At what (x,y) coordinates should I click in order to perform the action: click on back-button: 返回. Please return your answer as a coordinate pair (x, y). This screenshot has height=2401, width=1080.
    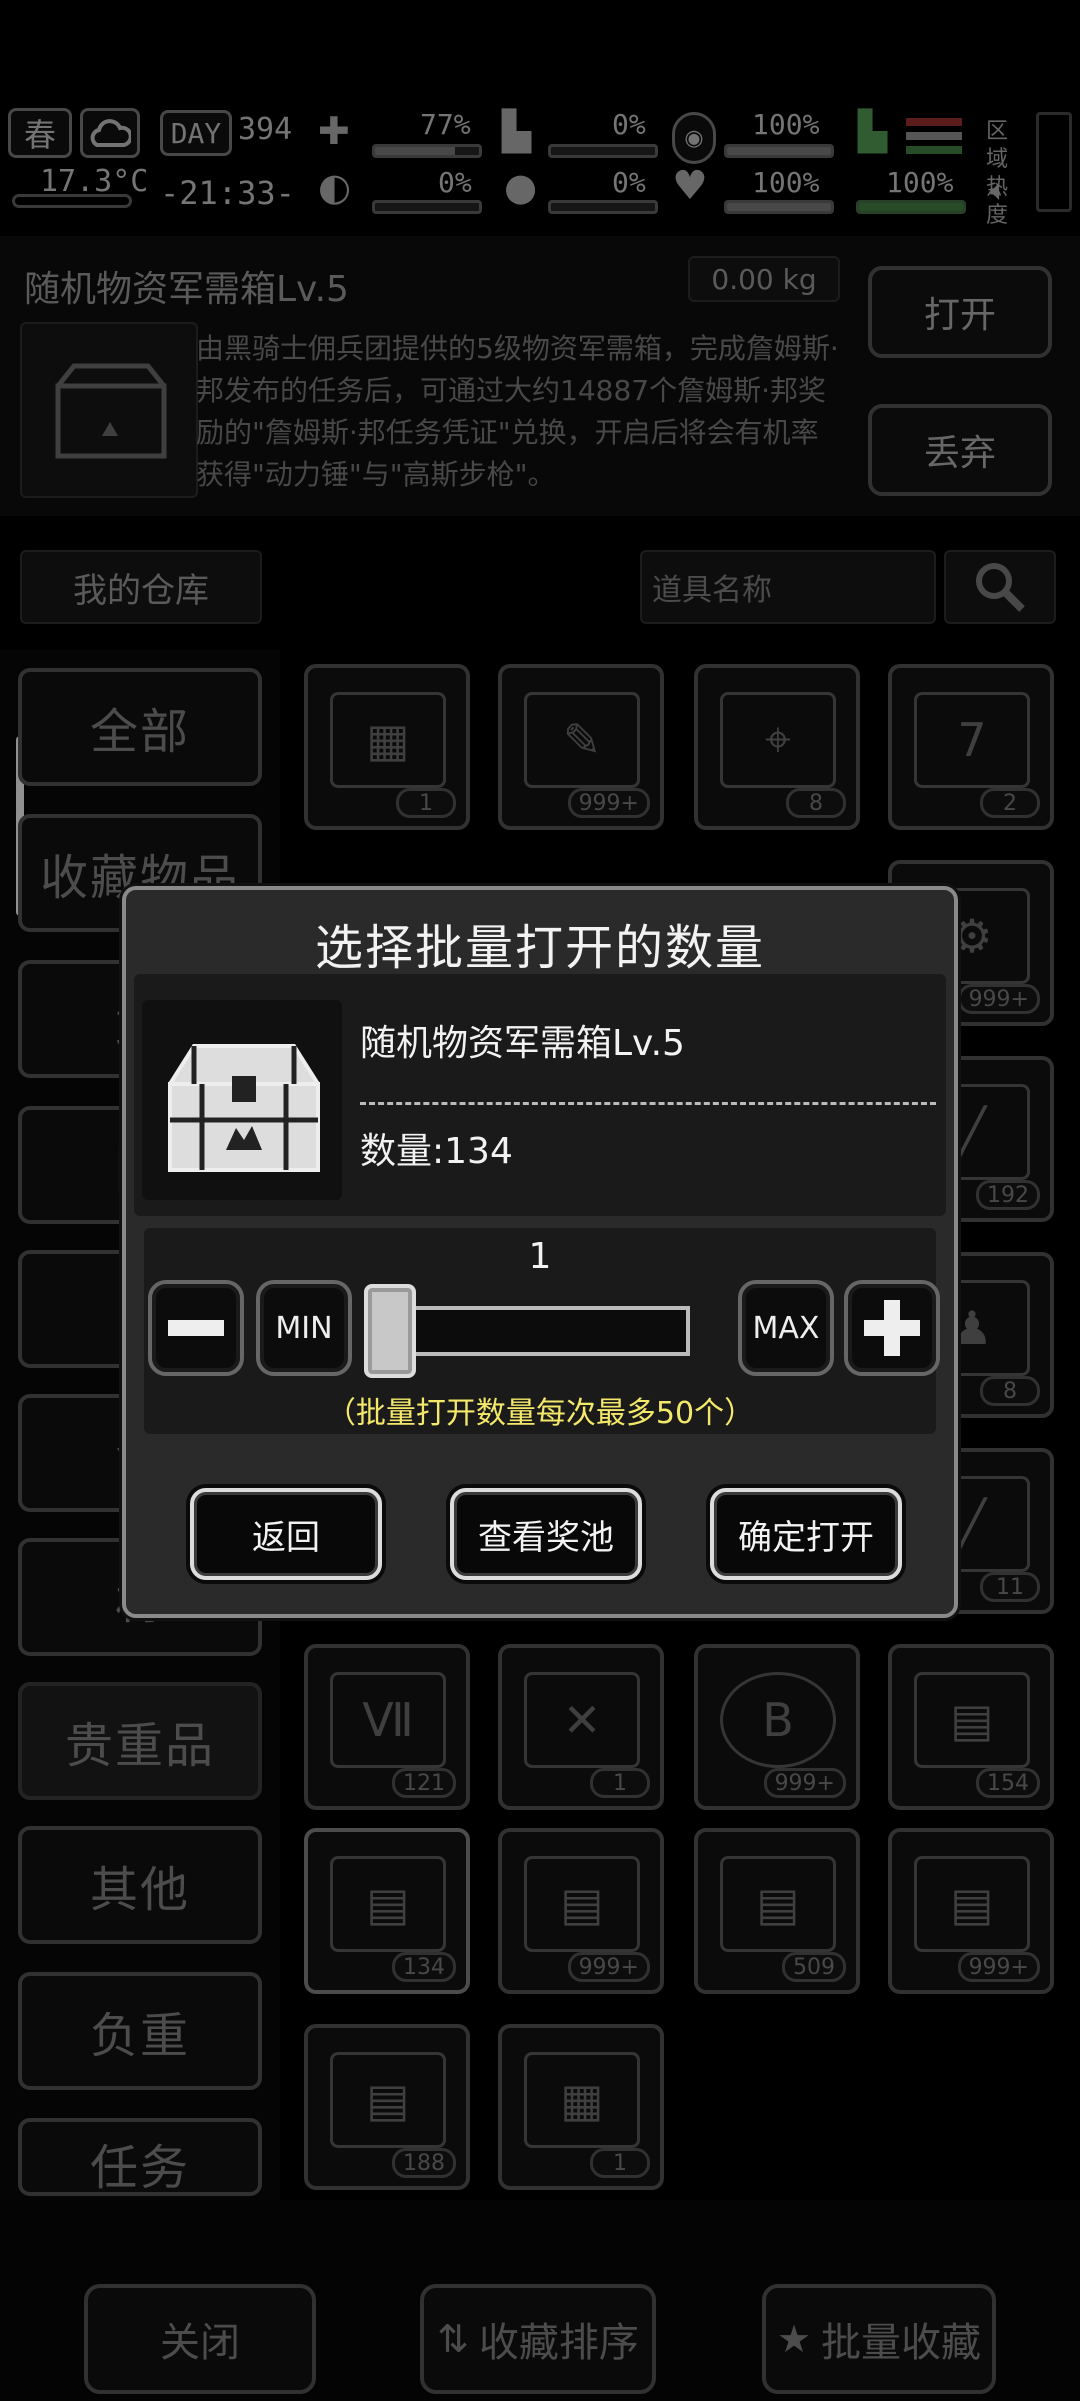
    Looking at the image, I should click on (286, 1534).